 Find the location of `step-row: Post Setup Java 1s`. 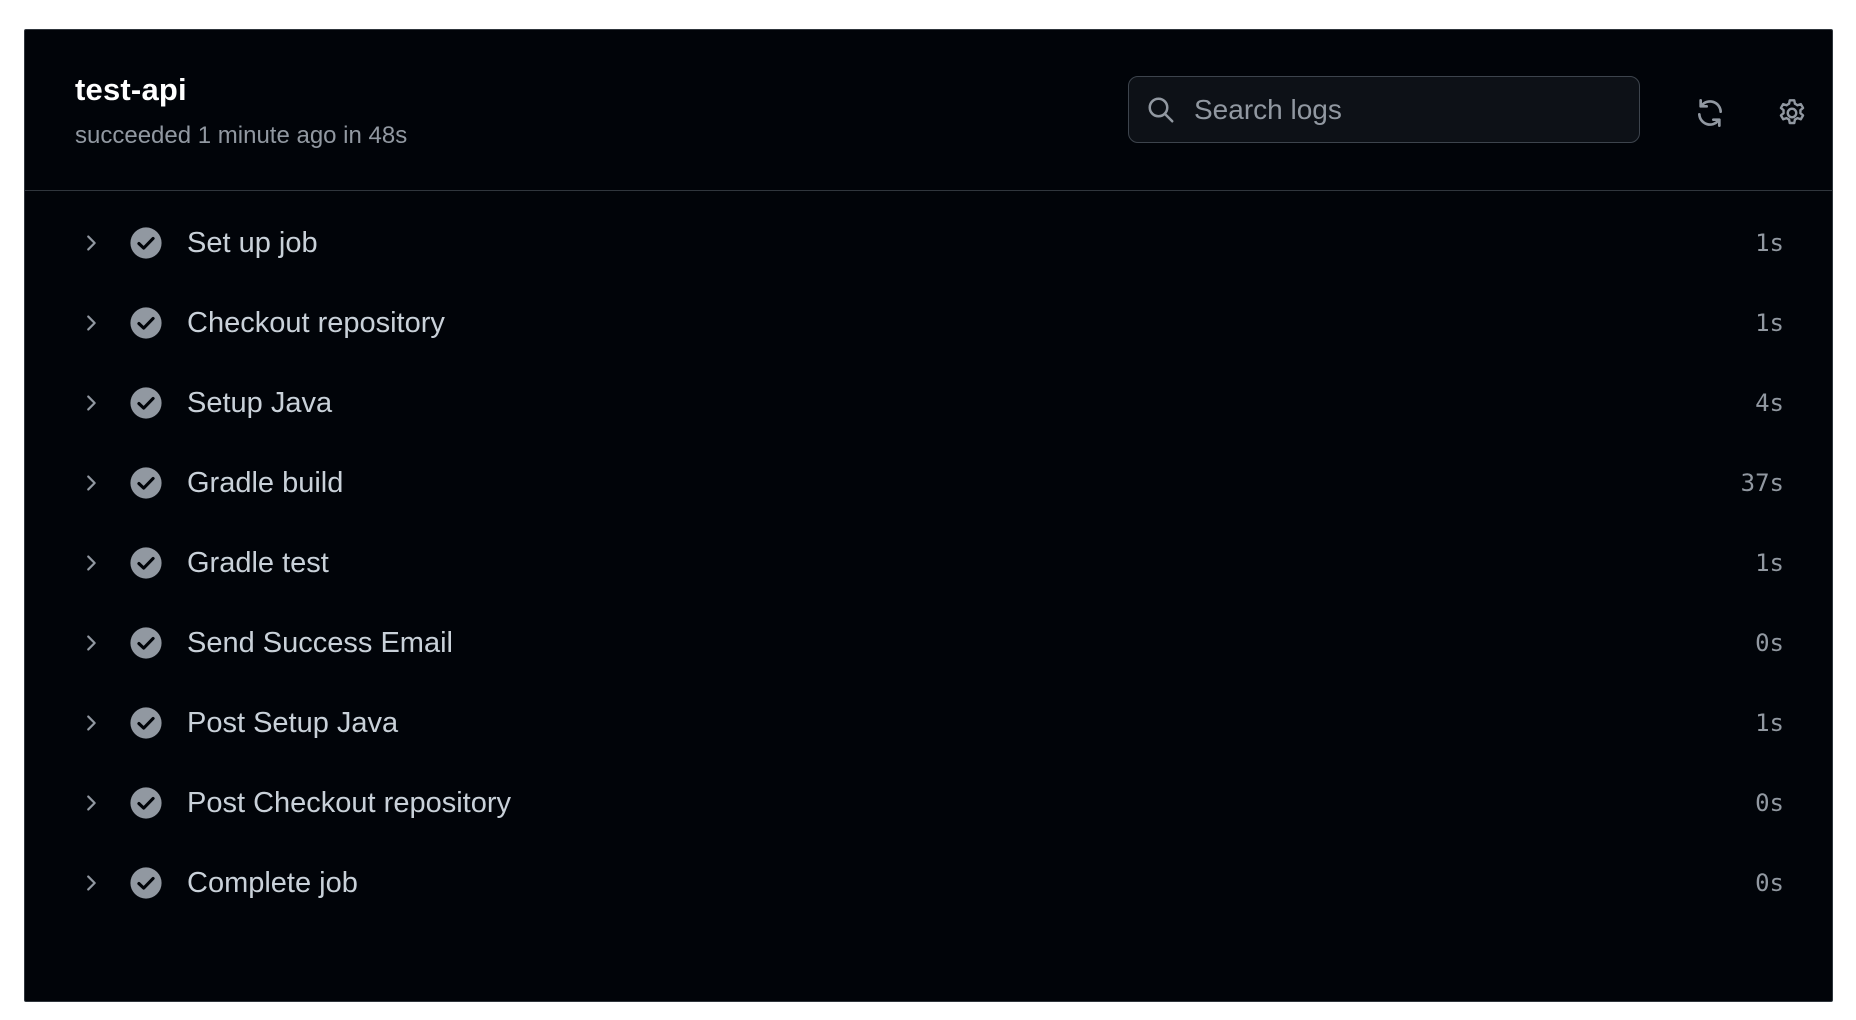

step-row: Post Setup Java 1s is located at coordinates (928, 723).